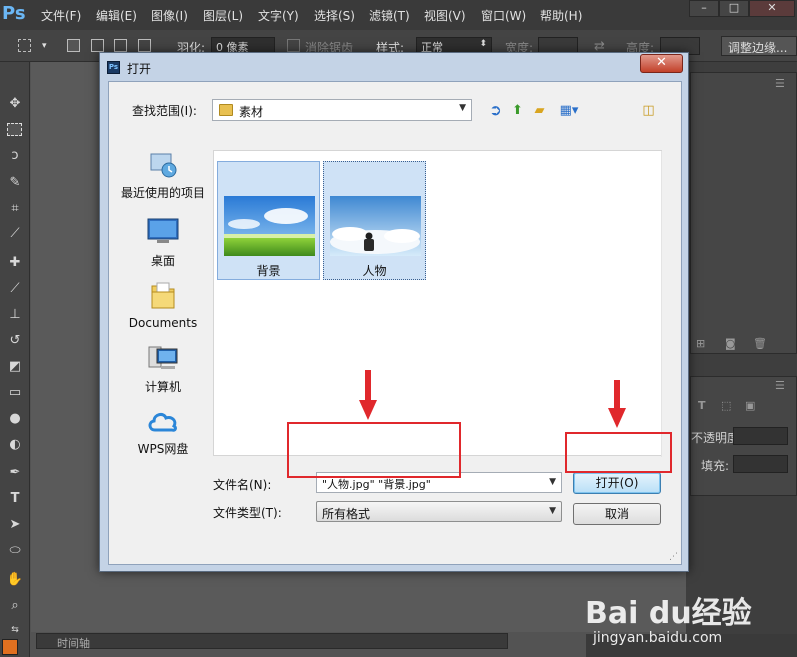 The height and width of the screenshot is (657, 797). What do you see at coordinates (704, 8) in the screenshot?
I see `minimize-button: –` at bounding box center [704, 8].